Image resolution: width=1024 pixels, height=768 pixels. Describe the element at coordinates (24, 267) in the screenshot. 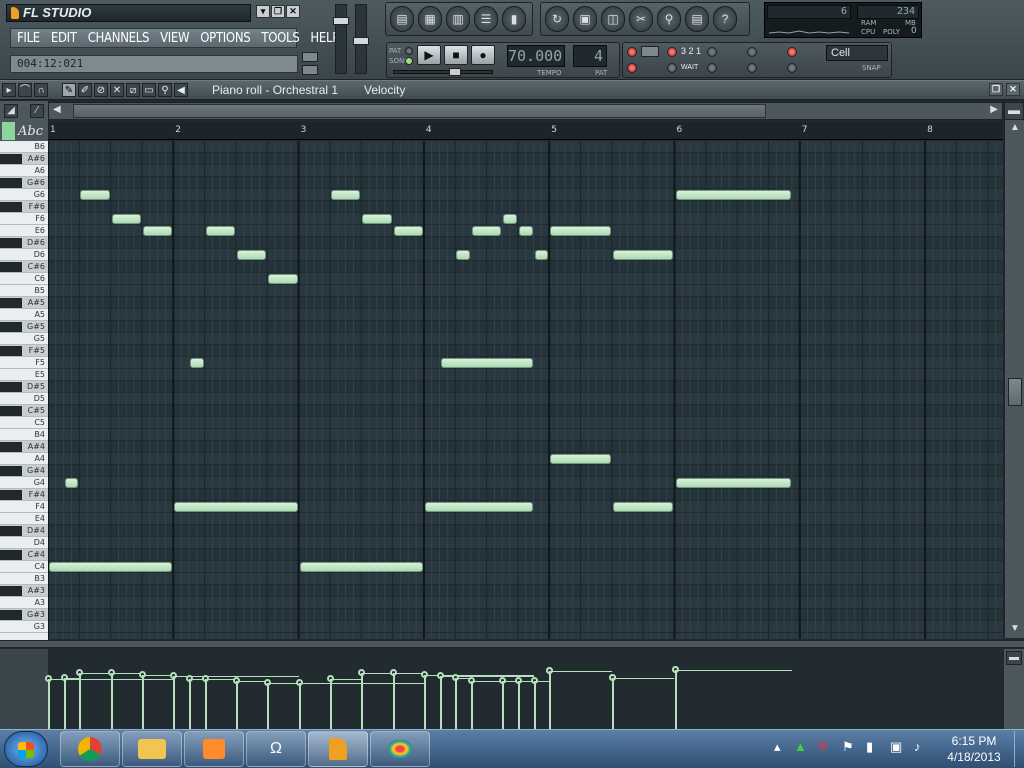

I see `piano-key: C#6` at that location.